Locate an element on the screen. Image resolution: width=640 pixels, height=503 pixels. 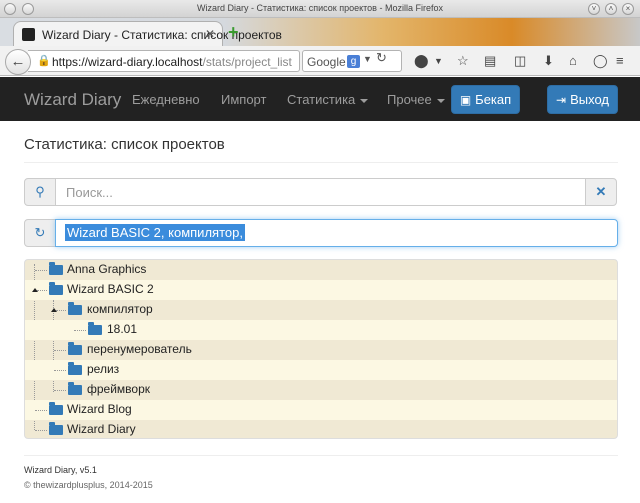
tree-node-label: компилятор is located at coordinates (120, 309).